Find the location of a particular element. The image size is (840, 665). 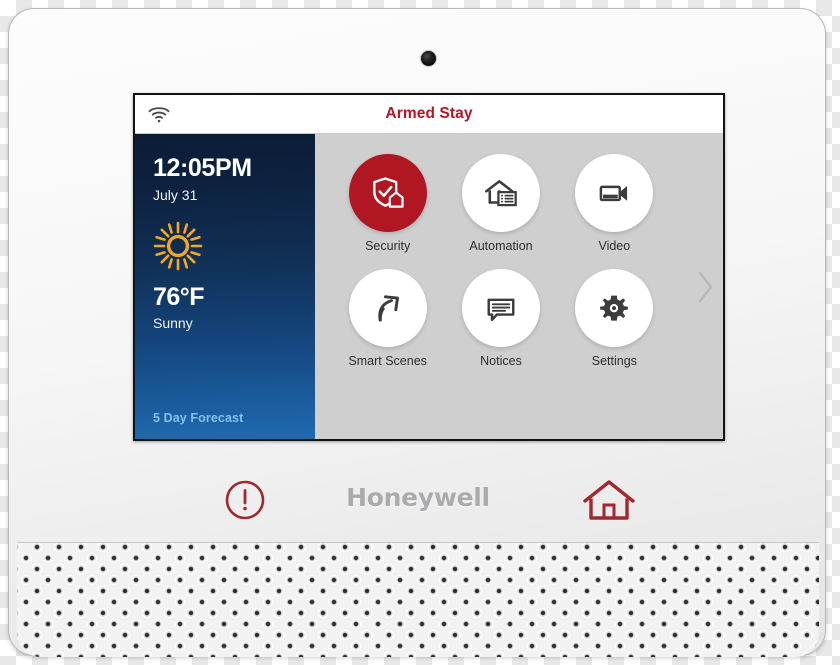

speech-bubble-icon is located at coordinates (501, 310).